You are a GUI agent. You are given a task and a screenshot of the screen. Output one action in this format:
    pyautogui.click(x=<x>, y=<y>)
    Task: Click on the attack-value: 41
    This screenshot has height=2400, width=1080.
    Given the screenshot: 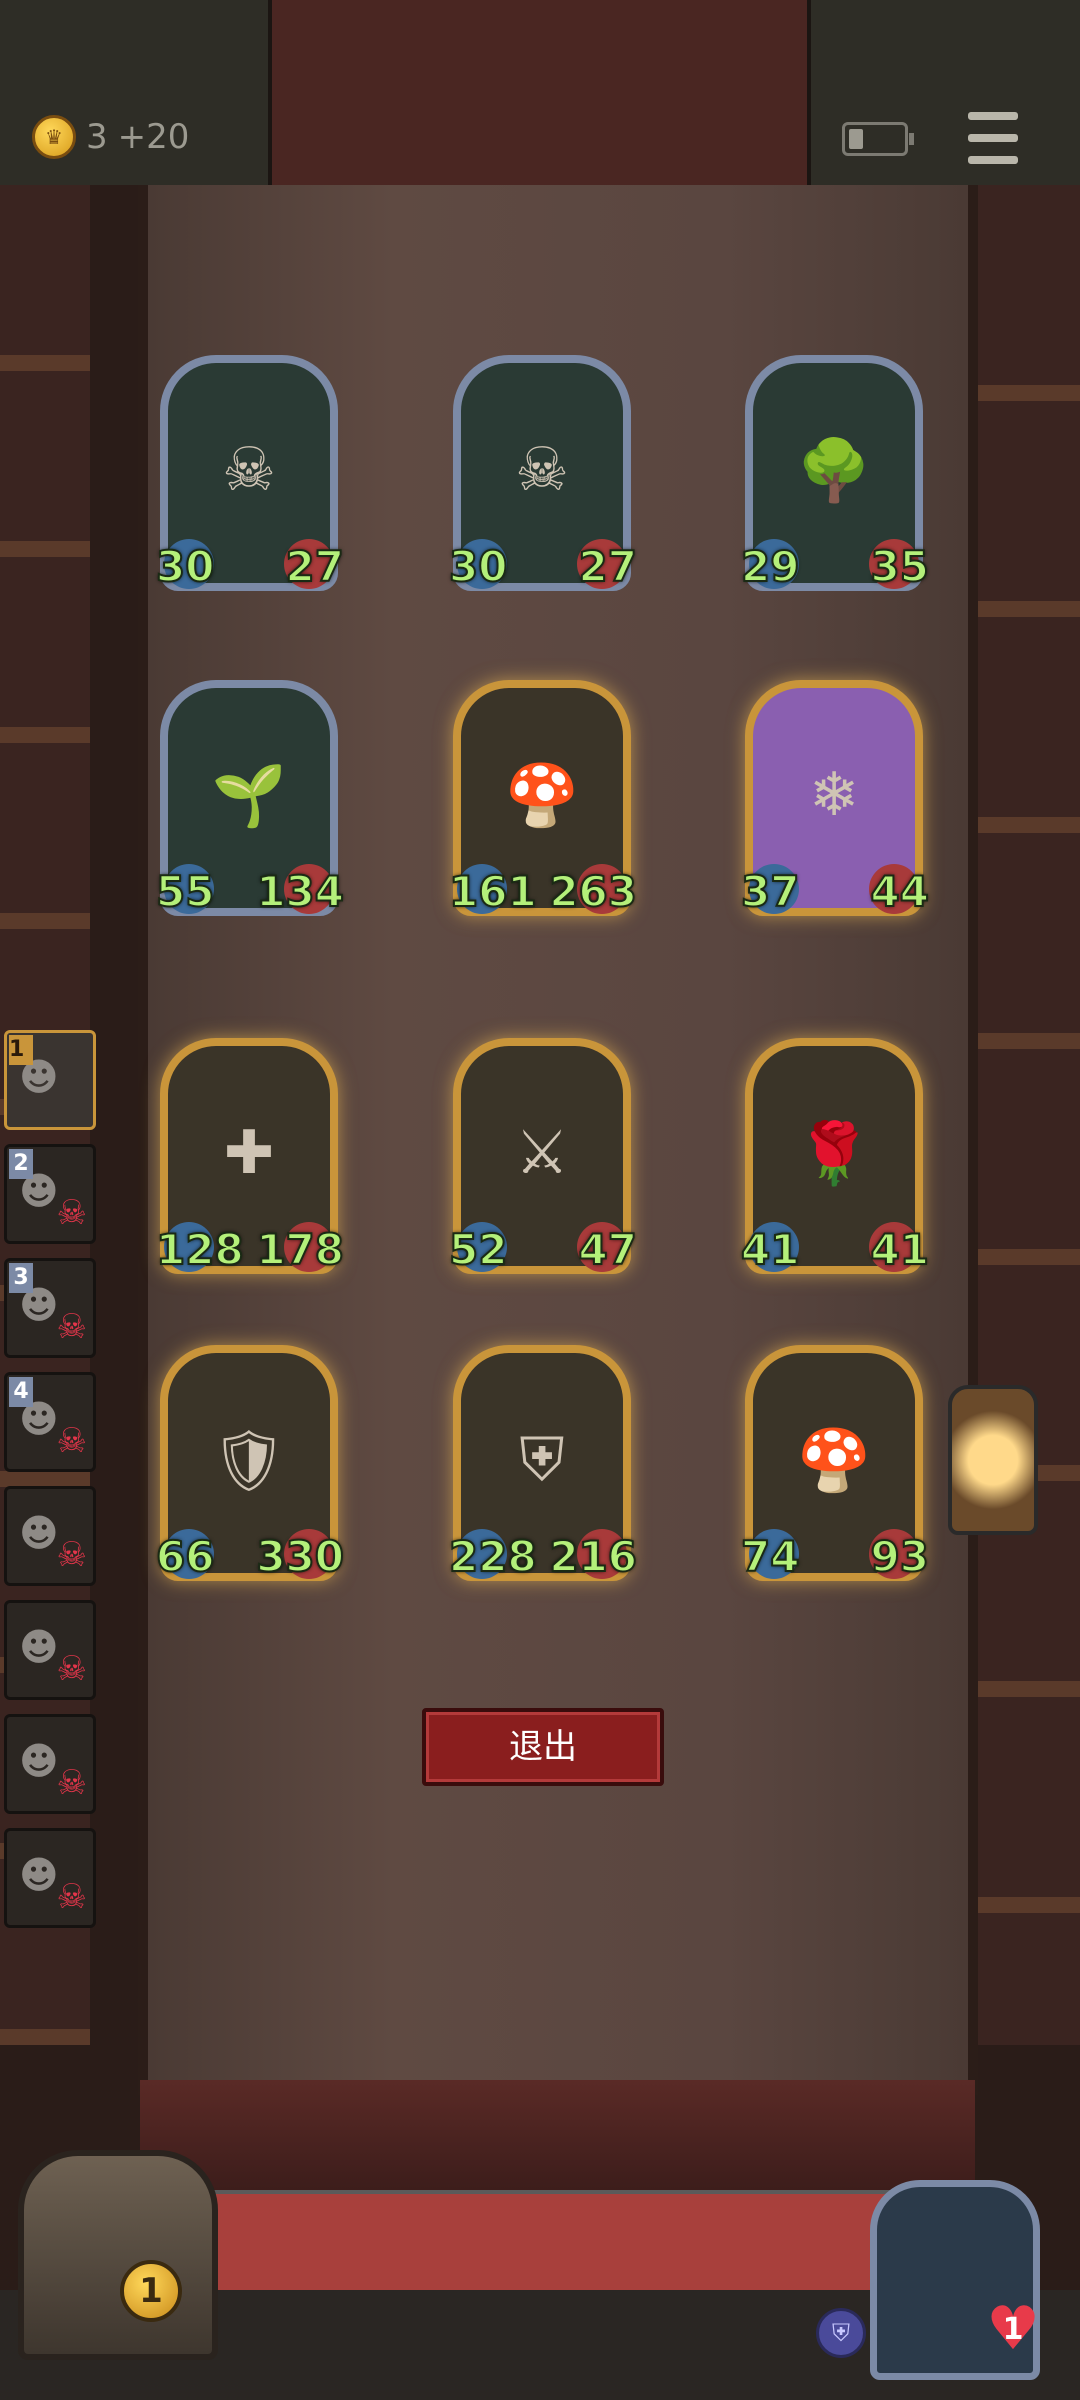 What is the action you would take?
    pyautogui.click(x=770, y=1249)
    